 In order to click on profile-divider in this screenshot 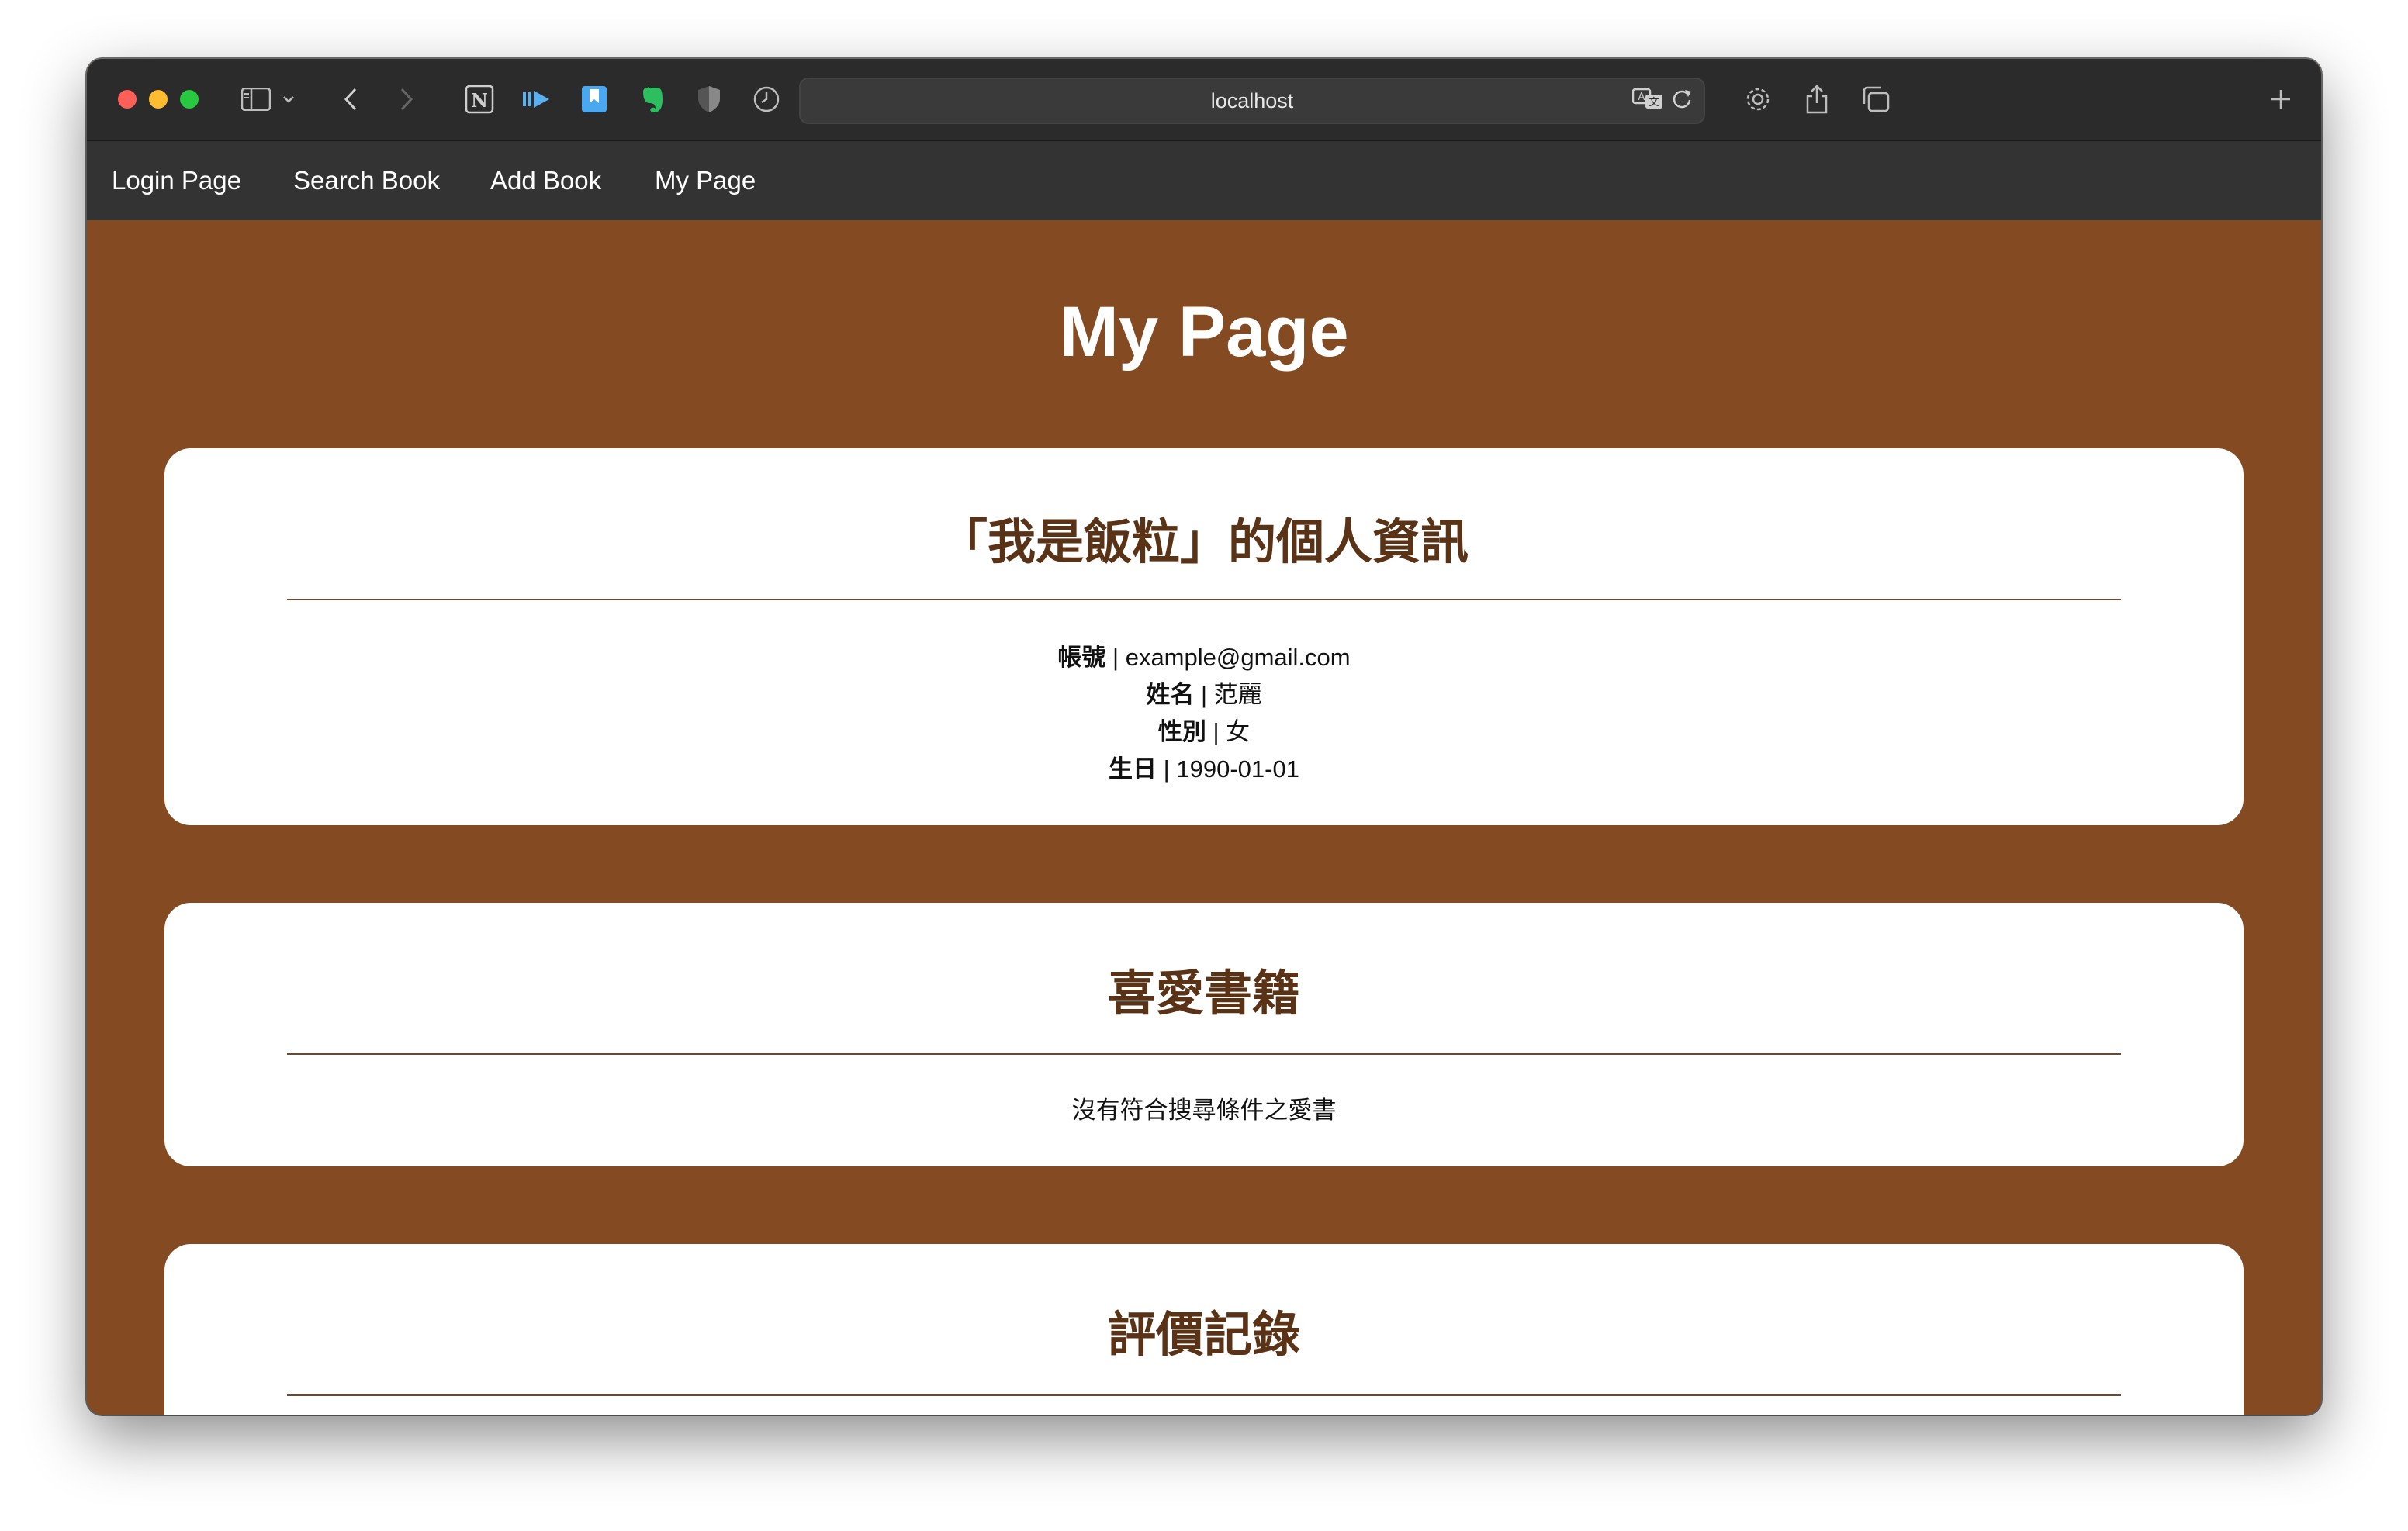, I will do `click(1204, 599)`.